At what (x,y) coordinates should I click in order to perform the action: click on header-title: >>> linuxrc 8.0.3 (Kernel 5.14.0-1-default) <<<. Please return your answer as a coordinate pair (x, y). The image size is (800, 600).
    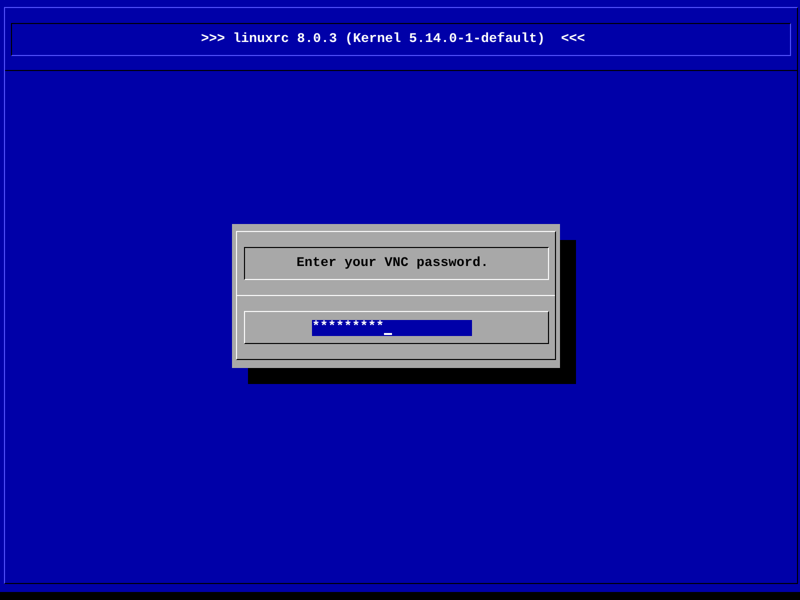
    Looking at the image, I should click on (393, 40).